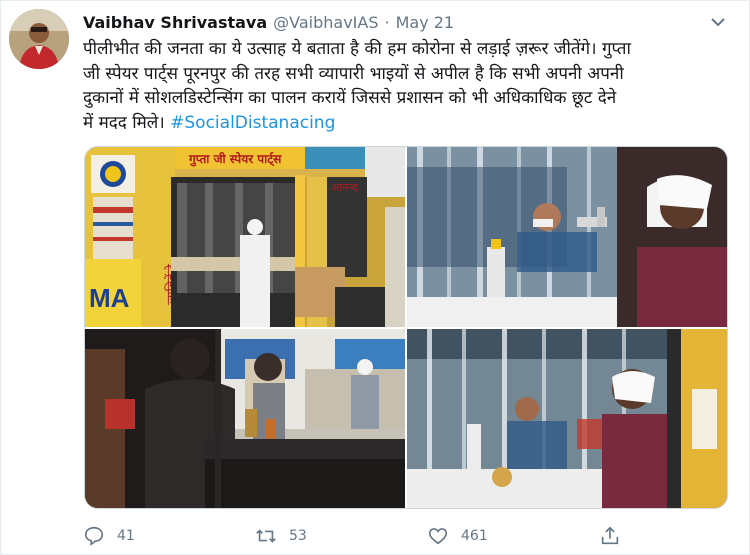 The image size is (750, 555). I want to click on share-action, so click(616, 536).